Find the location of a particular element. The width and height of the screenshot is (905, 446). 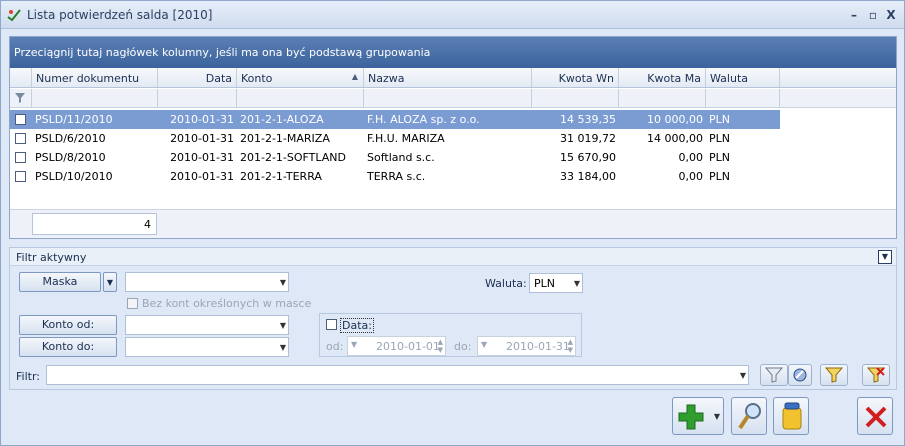

filter-apply-button is located at coordinates (774, 375).